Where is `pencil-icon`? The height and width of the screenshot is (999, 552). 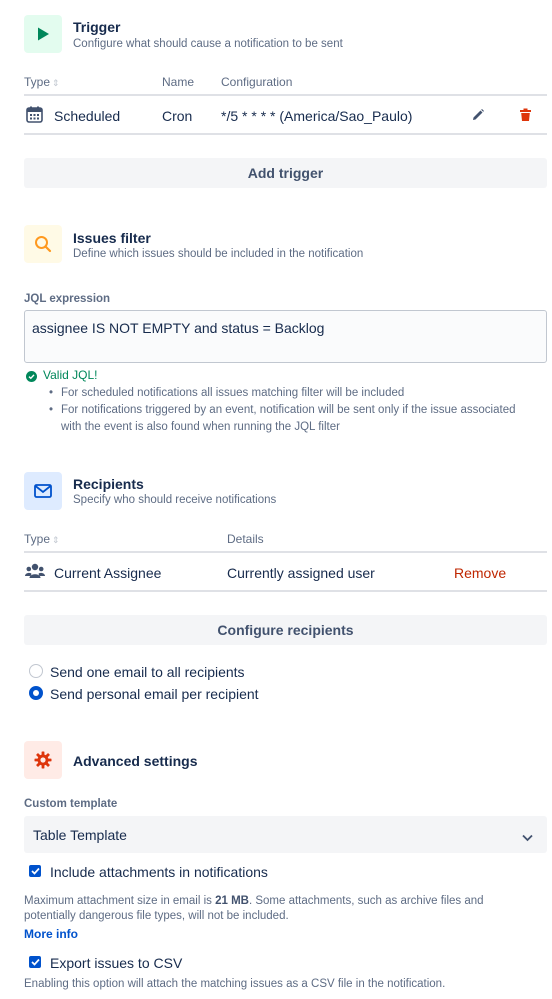
pencil-icon is located at coordinates (478, 114).